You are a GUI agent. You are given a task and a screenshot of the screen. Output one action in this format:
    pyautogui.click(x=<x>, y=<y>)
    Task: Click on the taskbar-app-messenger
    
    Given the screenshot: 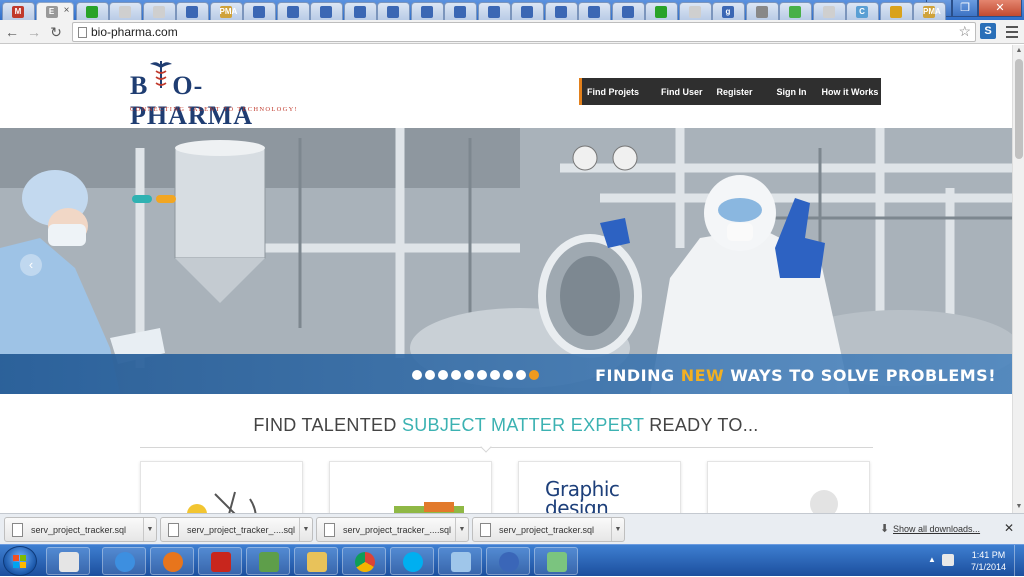 What is the action you would take?
    pyautogui.click(x=556, y=561)
    